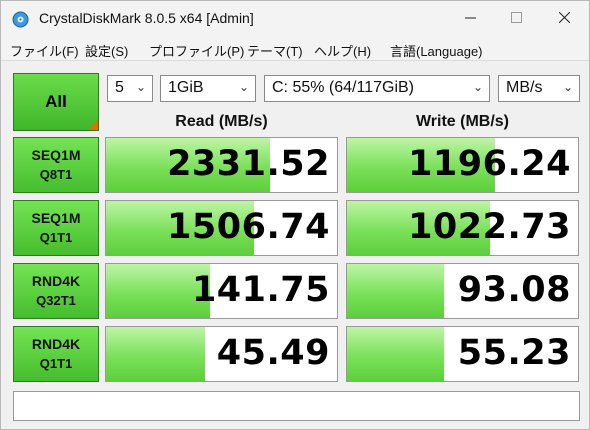 The width and height of the screenshot is (590, 430). I want to click on read-value: 1506.74, so click(248, 227).